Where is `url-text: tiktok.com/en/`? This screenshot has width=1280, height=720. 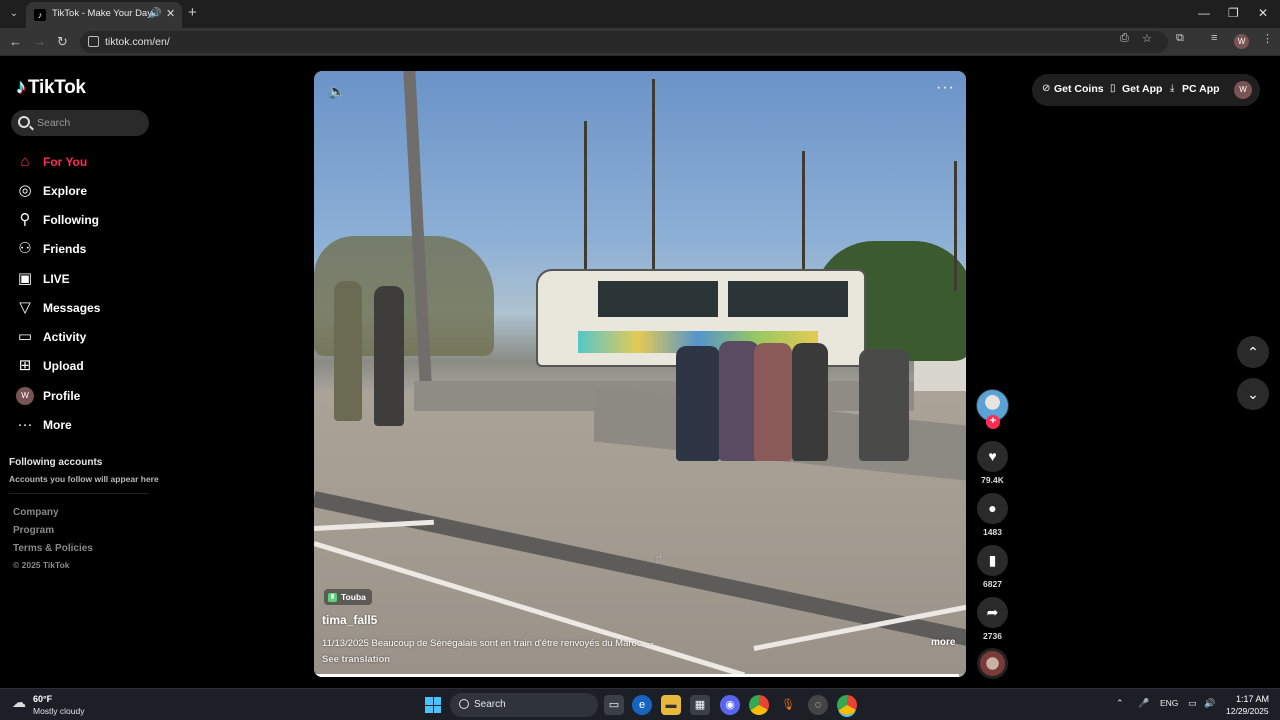 url-text: tiktok.com/en/ is located at coordinates (137, 42).